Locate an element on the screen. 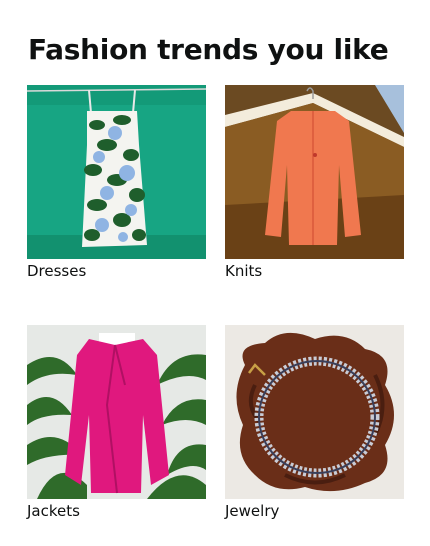  jackets-image: NO RKI is located at coordinates (116, 412).